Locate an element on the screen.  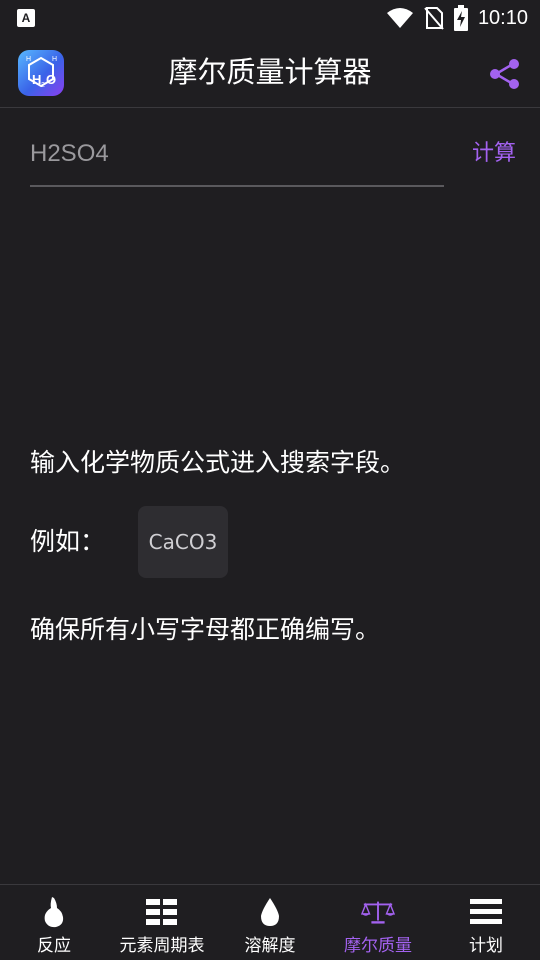
nav-item-reactions: 反应 is located at coordinates (54, 922).